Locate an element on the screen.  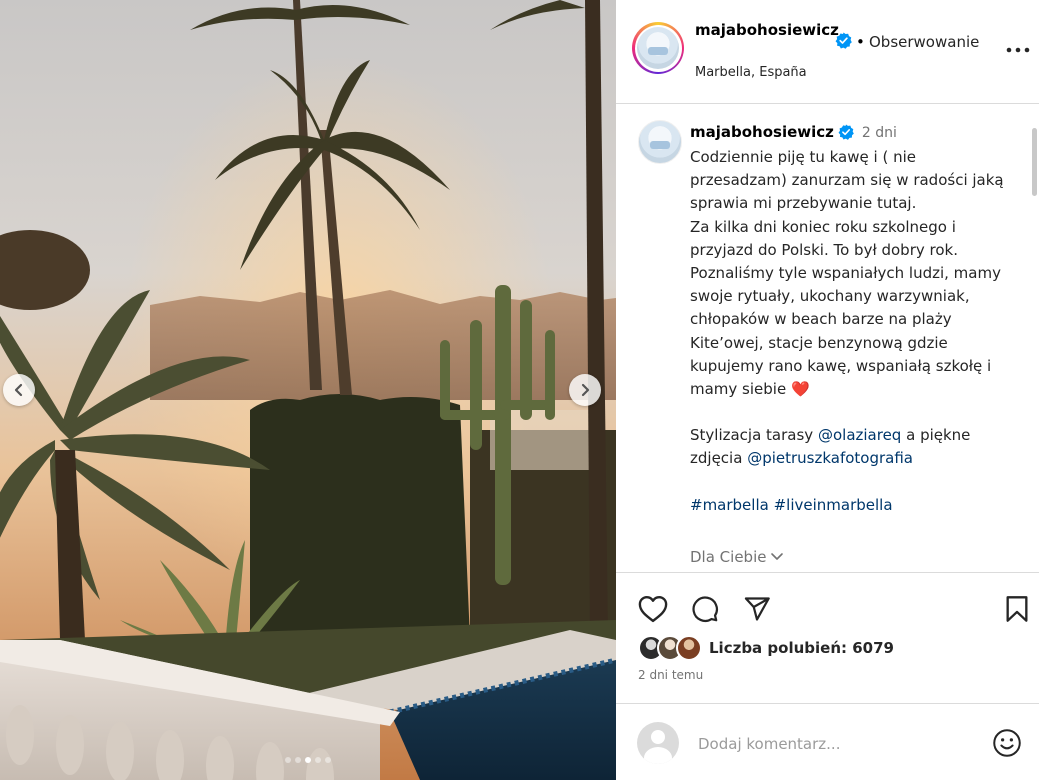
carousel-dots is located at coordinates (308, 760).